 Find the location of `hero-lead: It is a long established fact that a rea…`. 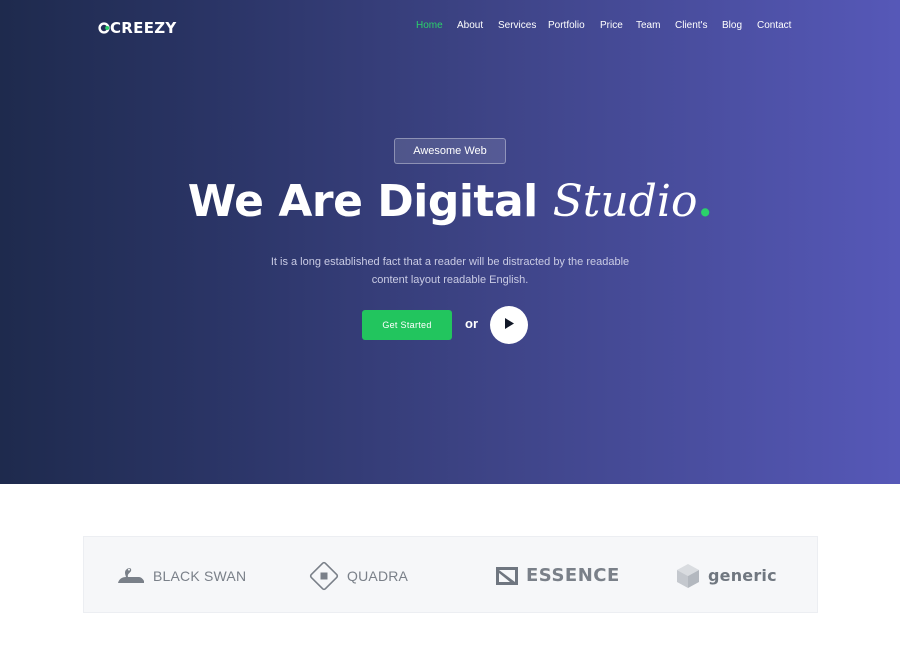

hero-lead: It is a long established fact that a rea… is located at coordinates (450, 271).